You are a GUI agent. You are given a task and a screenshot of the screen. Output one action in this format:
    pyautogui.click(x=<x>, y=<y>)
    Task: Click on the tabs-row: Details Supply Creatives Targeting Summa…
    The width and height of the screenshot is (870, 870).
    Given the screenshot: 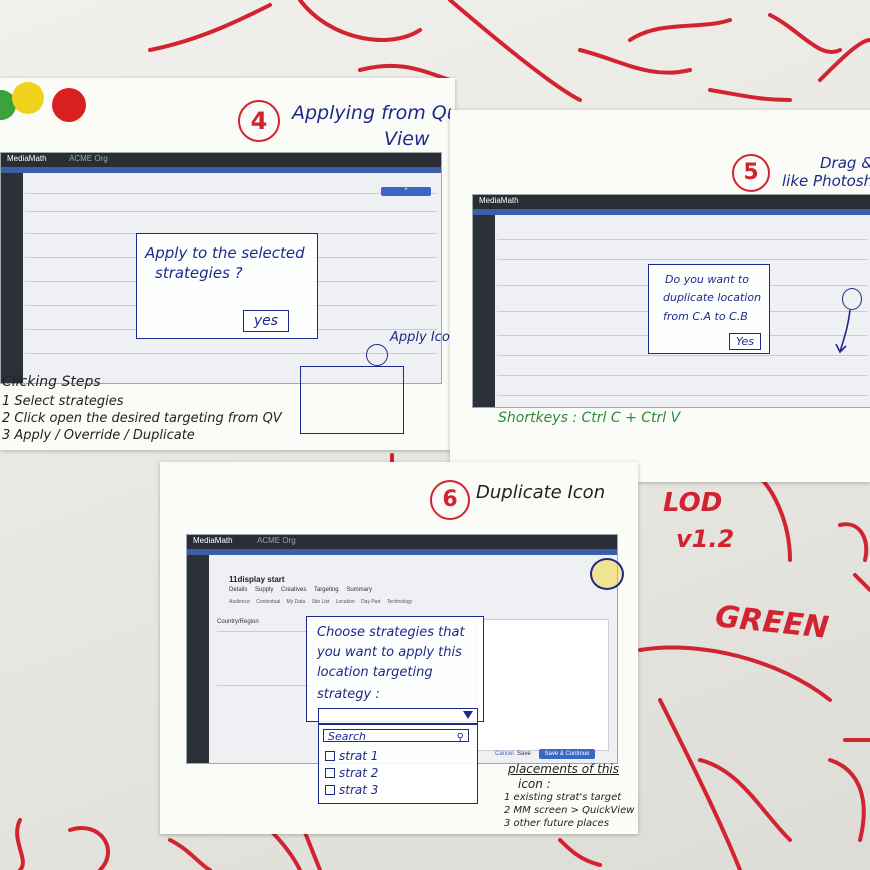 What is the action you would take?
    pyautogui.click(x=300, y=590)
    